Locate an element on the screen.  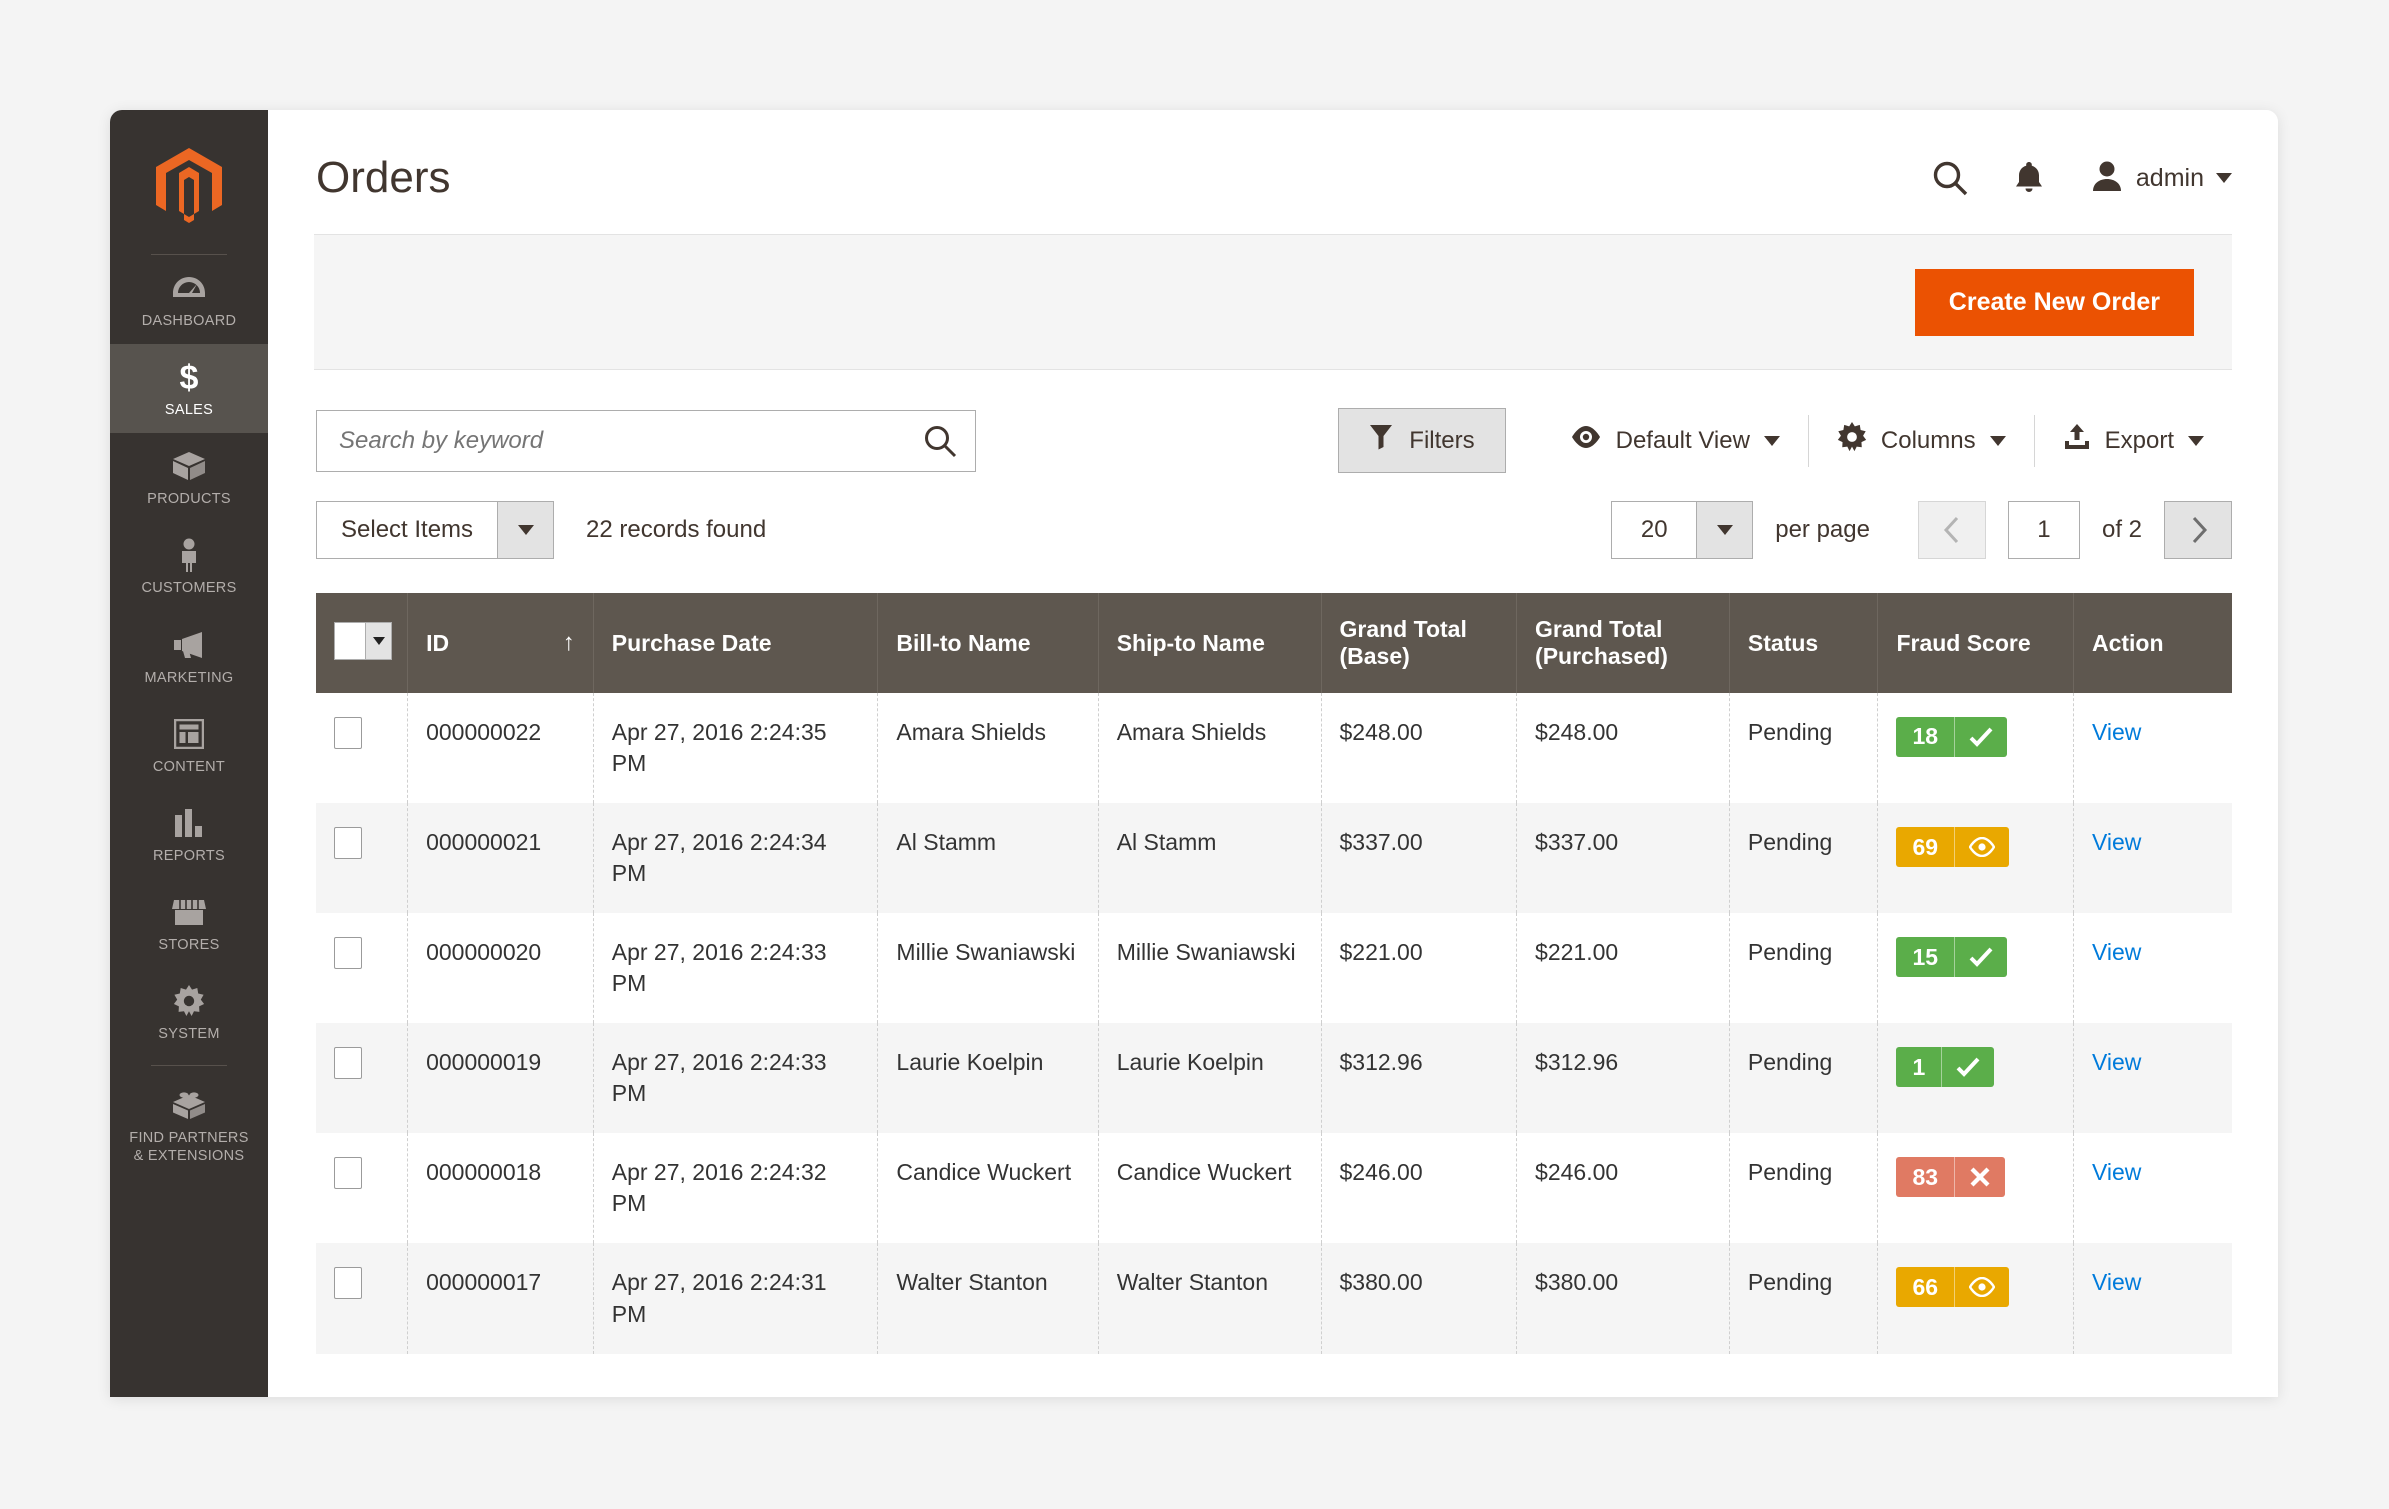
sidebar-item-stores: STORES is located at coordinates (189, 923).